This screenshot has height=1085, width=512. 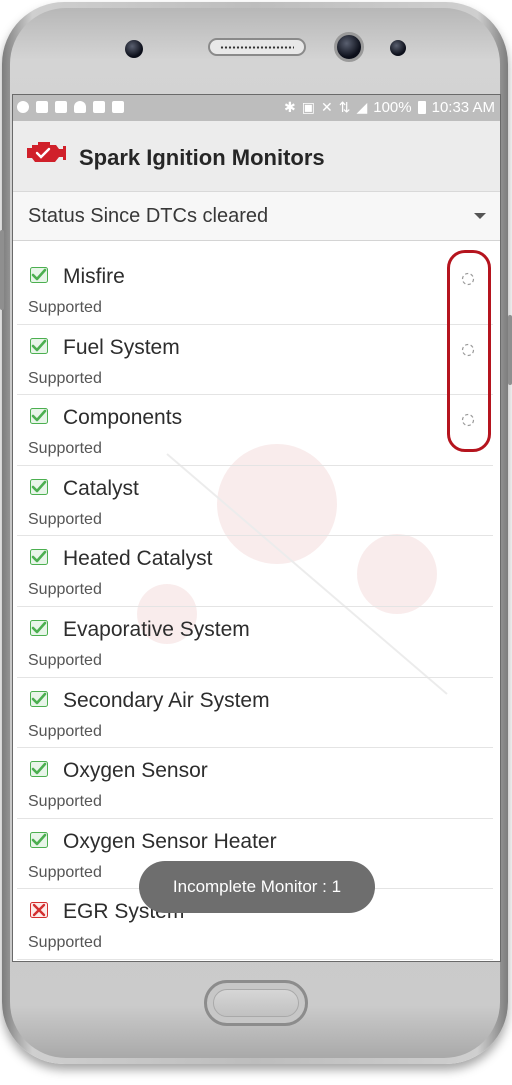 What do you see at coordinates (156, 629) in the screenshot?
I see `monitor-name: Evaporative System` at bounding box center [156, 629].